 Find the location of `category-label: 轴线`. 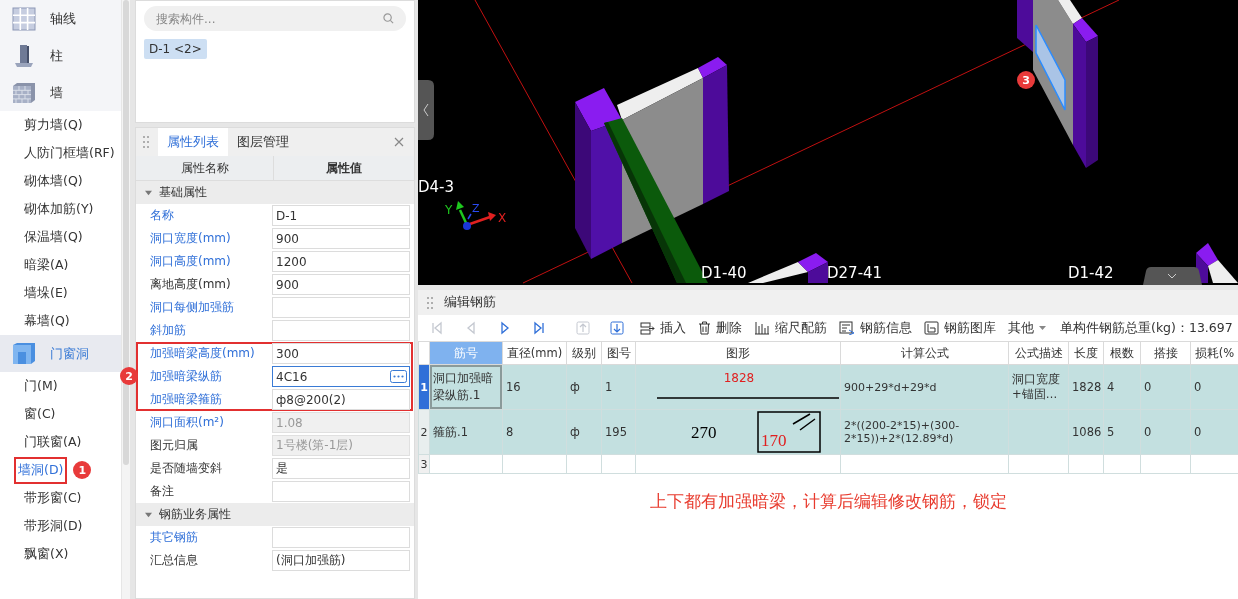

category-label: 轴线 is located at coordinates (62, 18).